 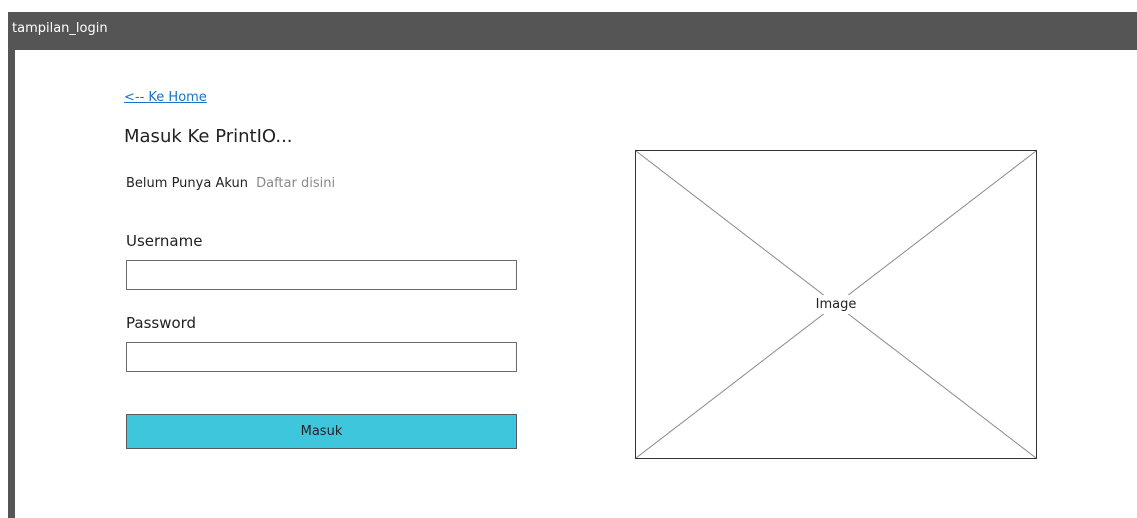 I want to click on signup-row: Belum Punya Akun Daftar disini, so click(x=230, y=183).